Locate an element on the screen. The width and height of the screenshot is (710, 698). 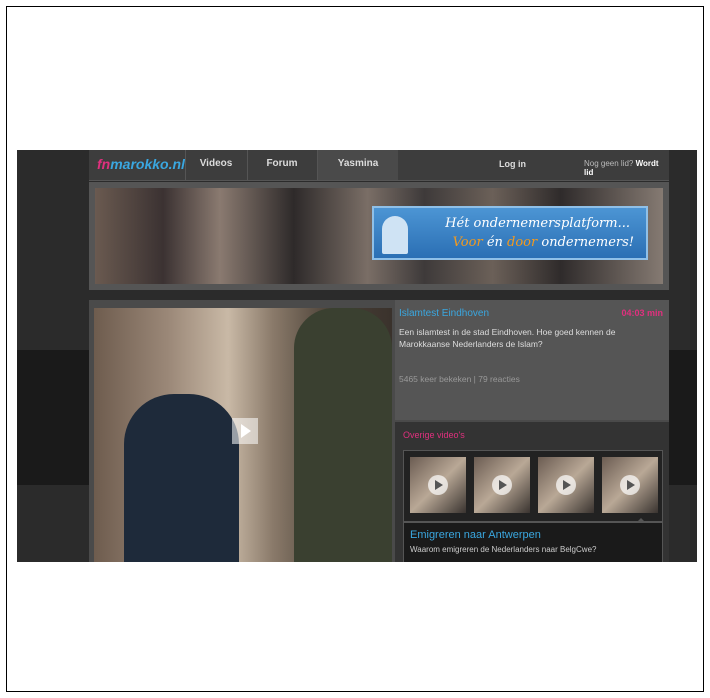
featured-video-title: Emigreren naar Antwerpen is located at coordinates (475, 535).